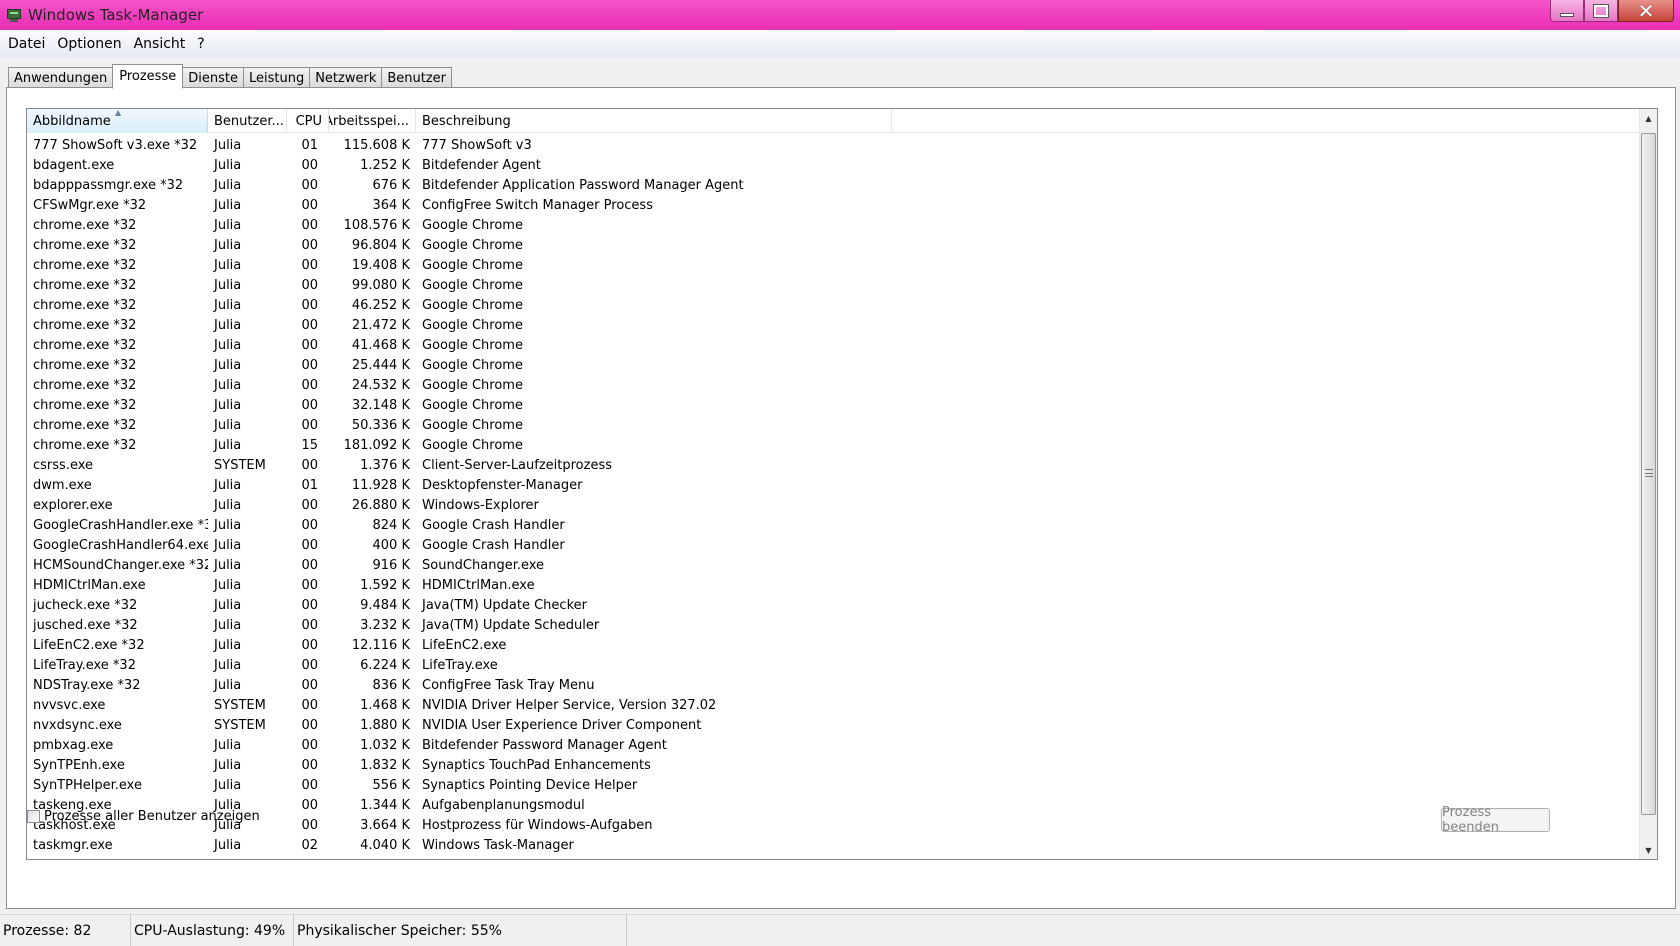  I want to click on cell-memory: 3.664 K, so click(385, 825).